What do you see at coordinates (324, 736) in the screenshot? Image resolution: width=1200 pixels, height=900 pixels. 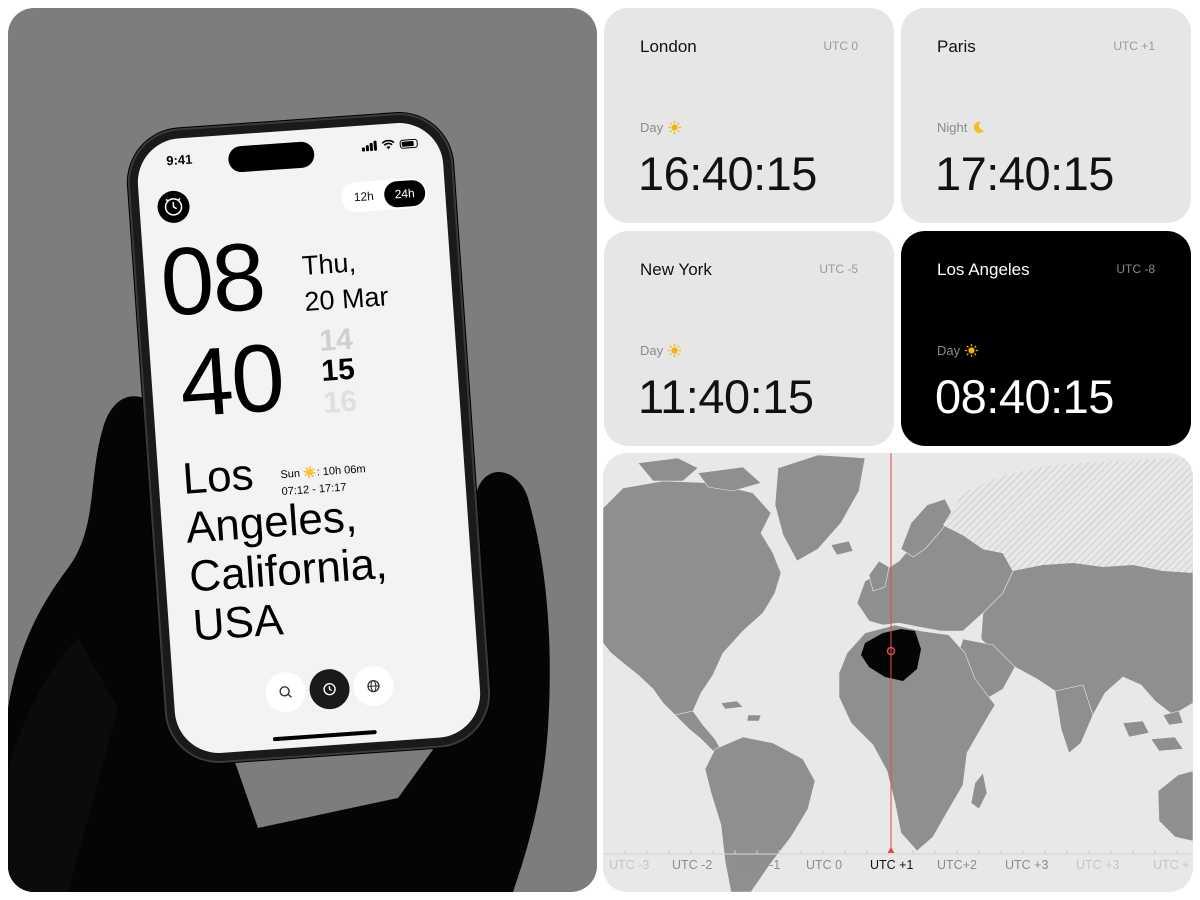 I see `home-indicator` at bounding box center [324, 736].